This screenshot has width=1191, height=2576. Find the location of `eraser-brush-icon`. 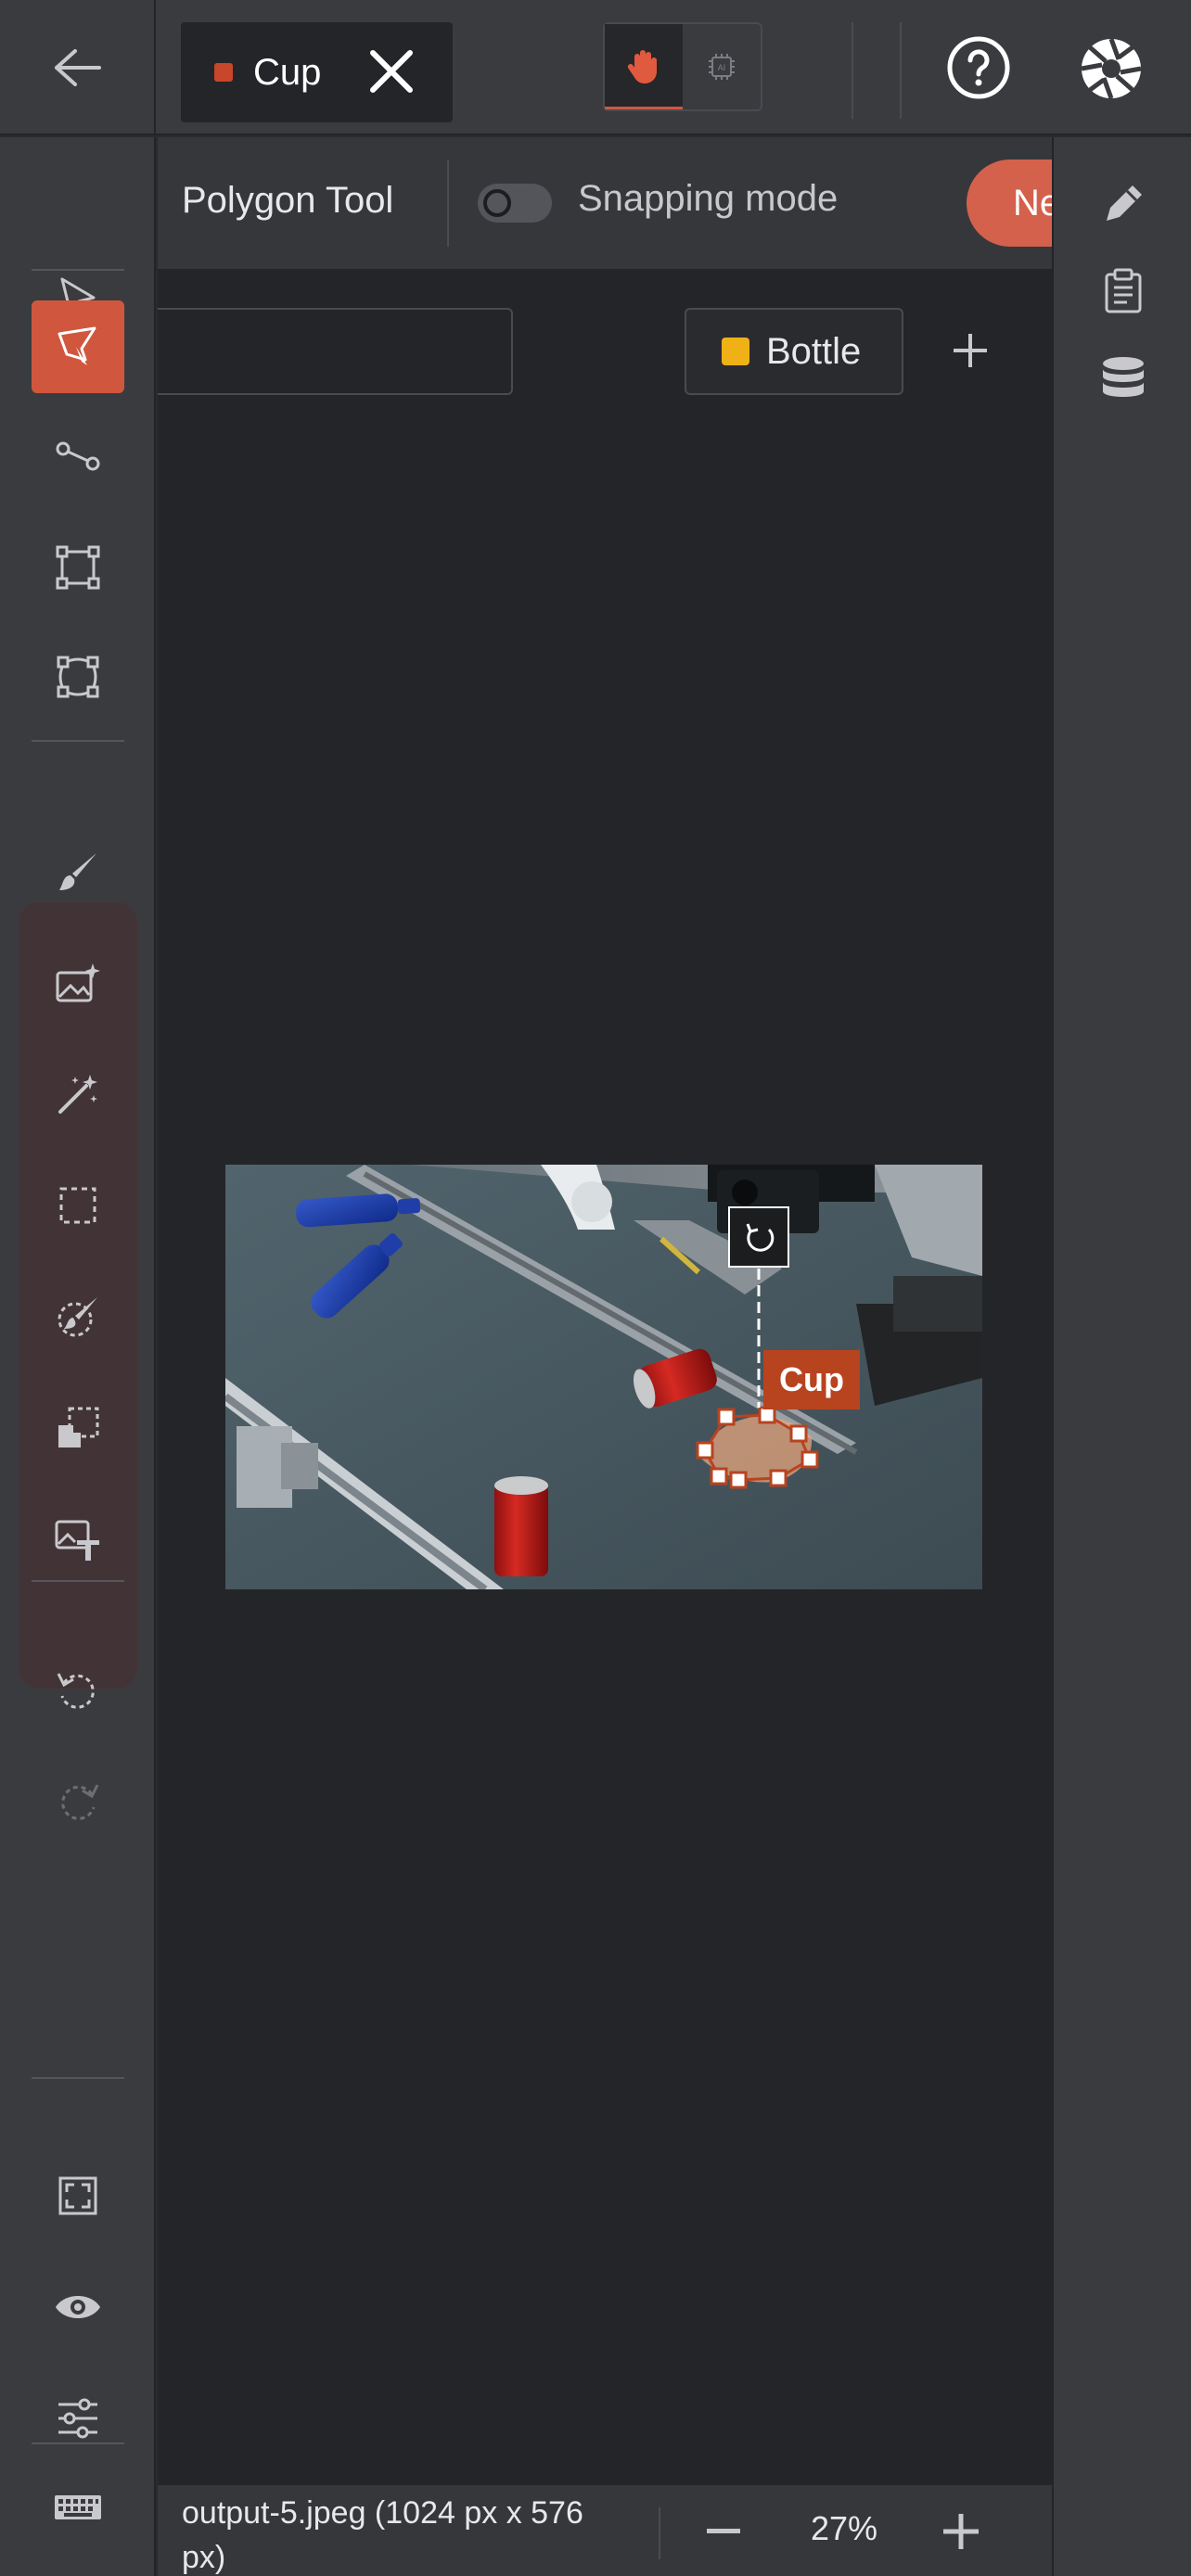

eraser-brush-icon is located at coordinates (77, 1317).